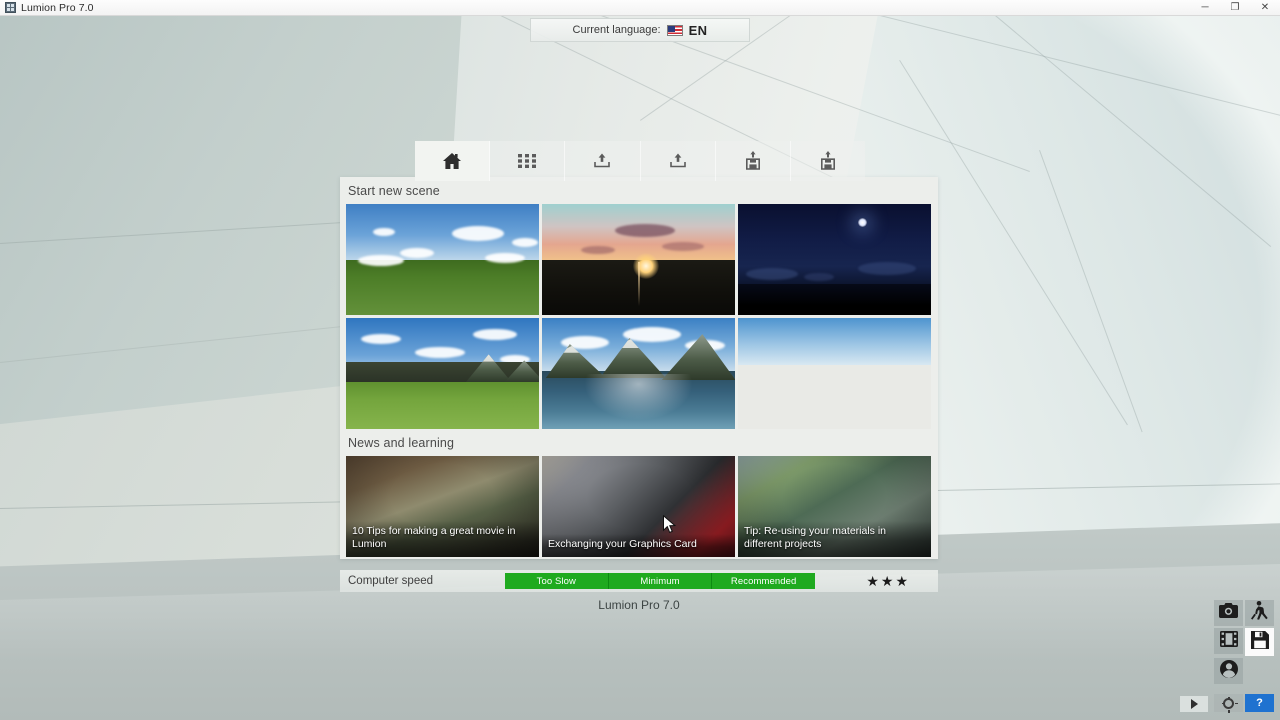  I want to click on scene-night, so click(834, 259).